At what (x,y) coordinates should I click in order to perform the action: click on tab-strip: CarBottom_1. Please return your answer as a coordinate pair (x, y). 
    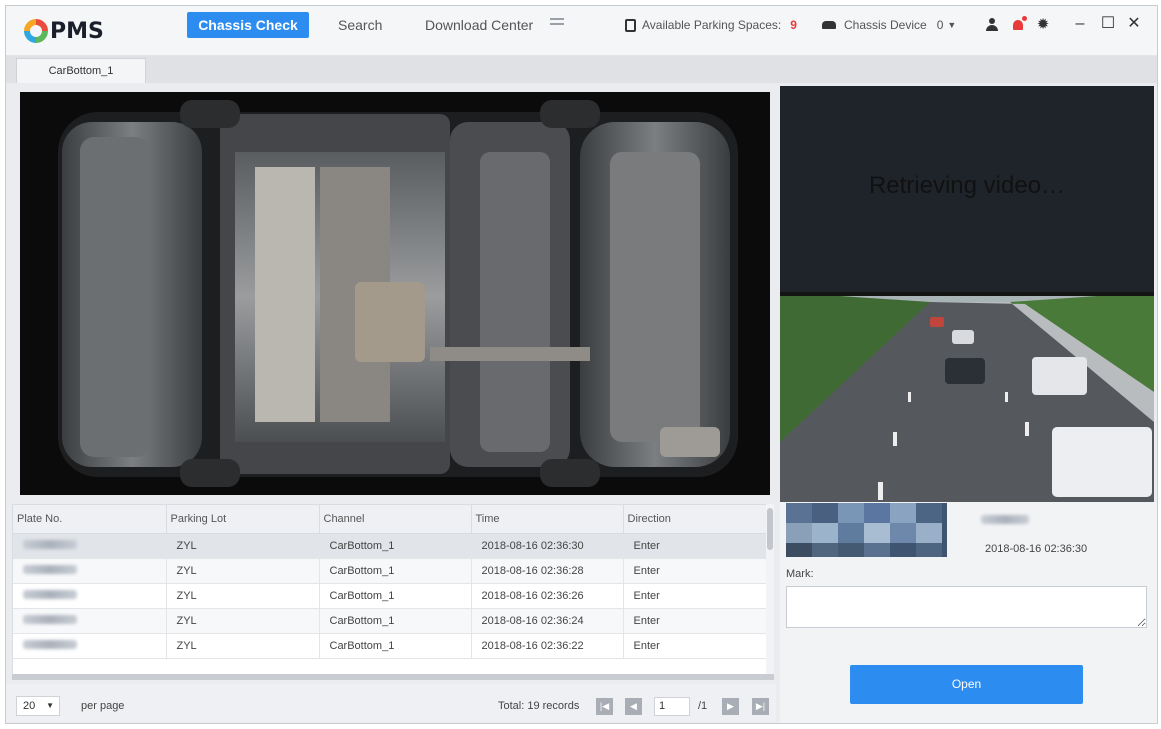
    Looking at the image, I should click on (581, 69).